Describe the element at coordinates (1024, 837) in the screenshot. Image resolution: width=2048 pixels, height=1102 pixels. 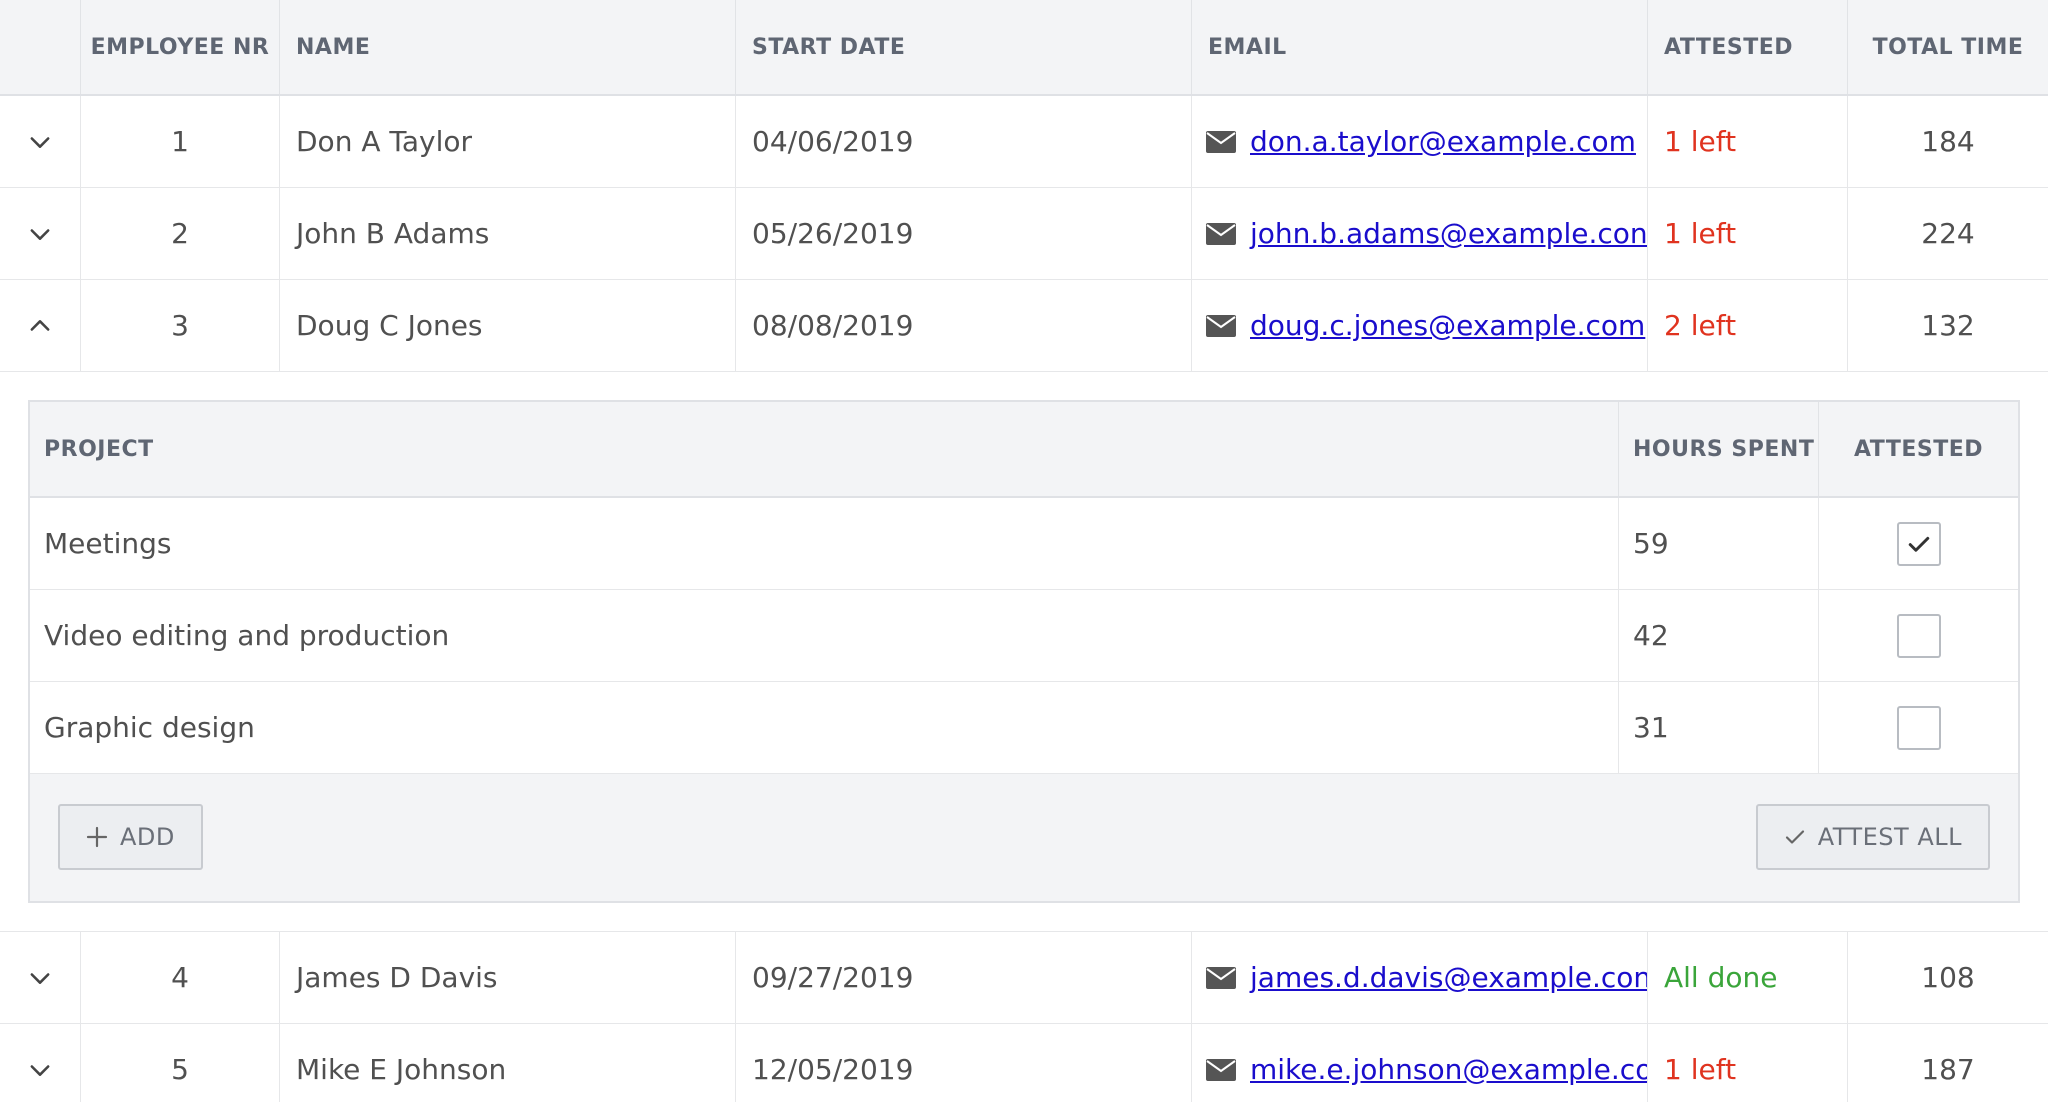
I see `detail-footer: ADD ATTEST ALL` at that location.